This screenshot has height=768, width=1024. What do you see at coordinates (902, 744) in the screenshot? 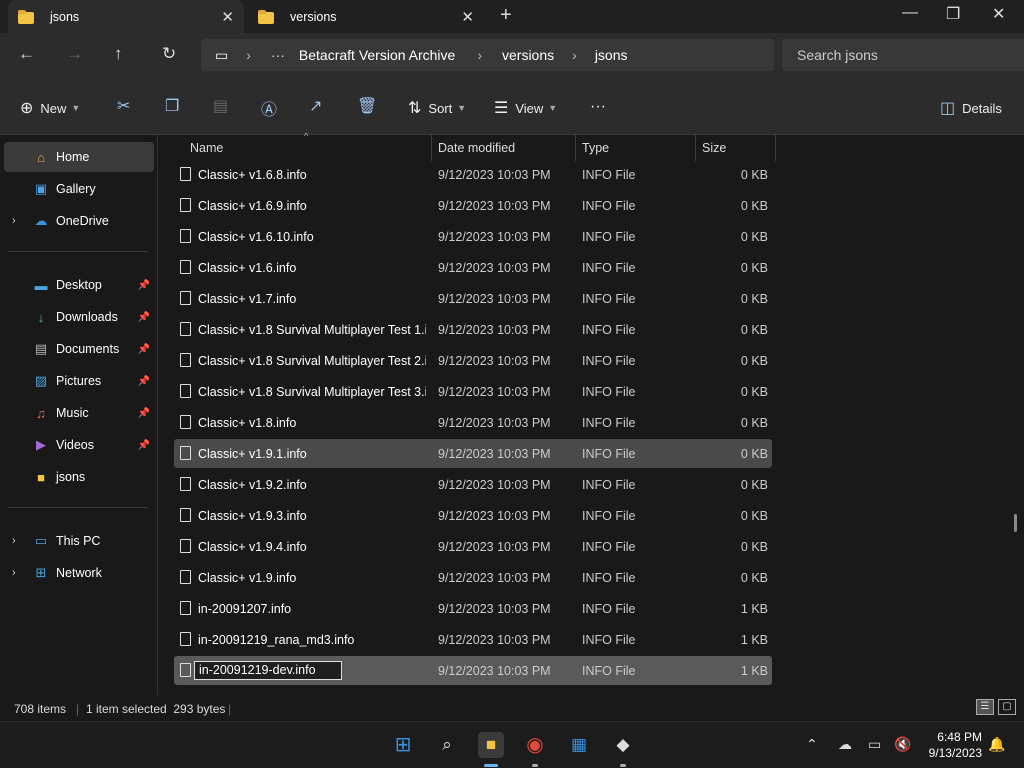
I see `volume-muted-icon: 🔇` at bounding box center [902, 744].